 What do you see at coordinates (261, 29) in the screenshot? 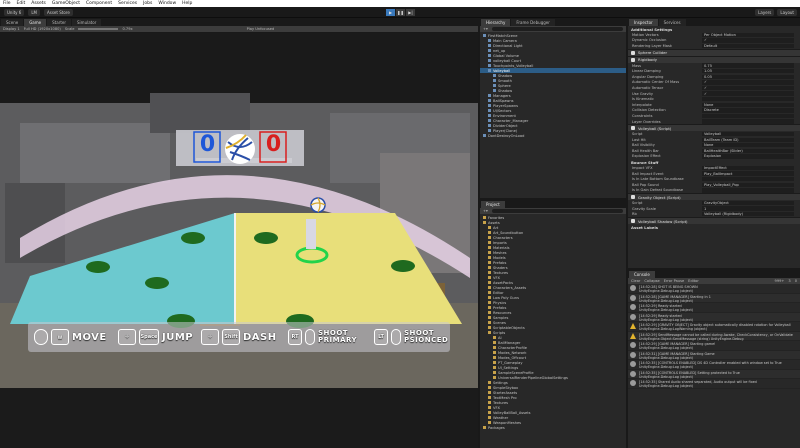
I see `play-focused-dropdown: Play Unfocused` at bounding box center [261, 29].